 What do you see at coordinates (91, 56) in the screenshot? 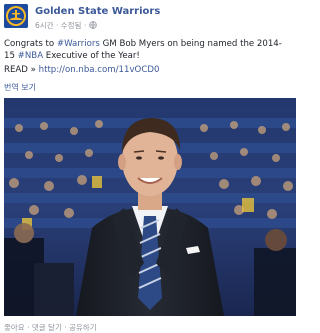
I see `post-text-suffix: Executive of the Year!` at bounding box center [91, 56].